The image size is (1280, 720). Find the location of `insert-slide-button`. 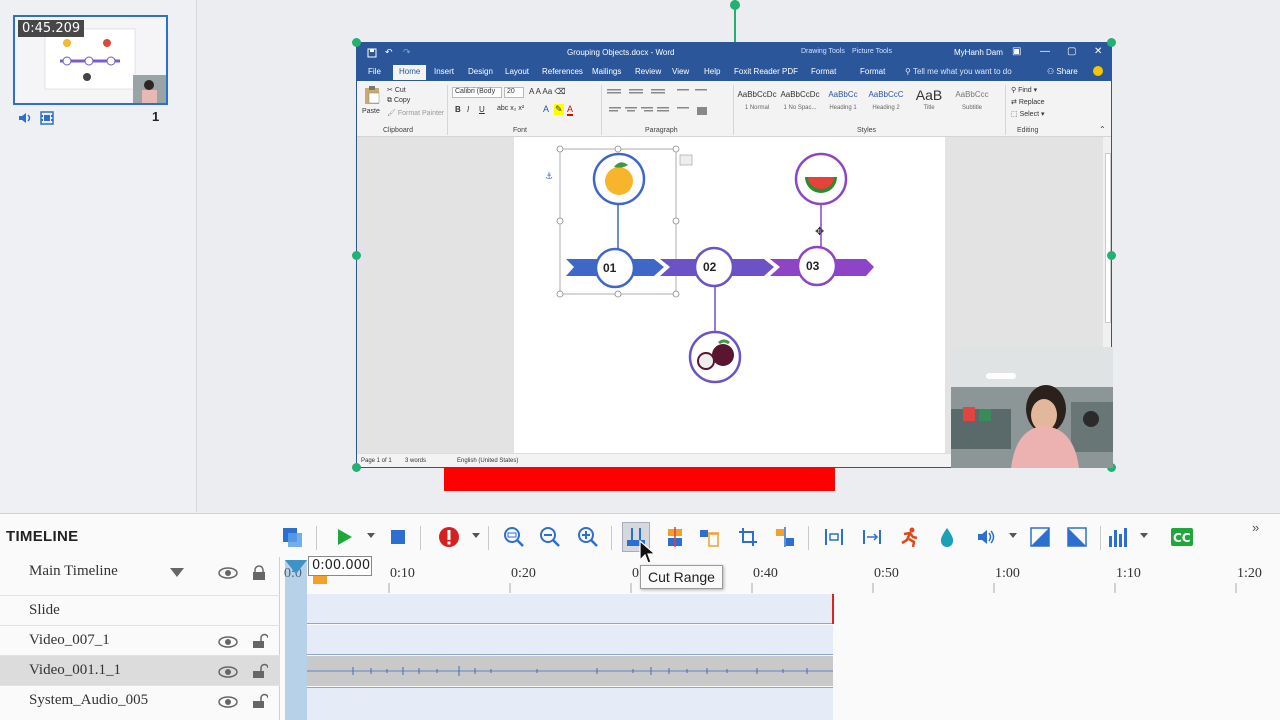

insert-slide-button is located at coordinates (292, 537).